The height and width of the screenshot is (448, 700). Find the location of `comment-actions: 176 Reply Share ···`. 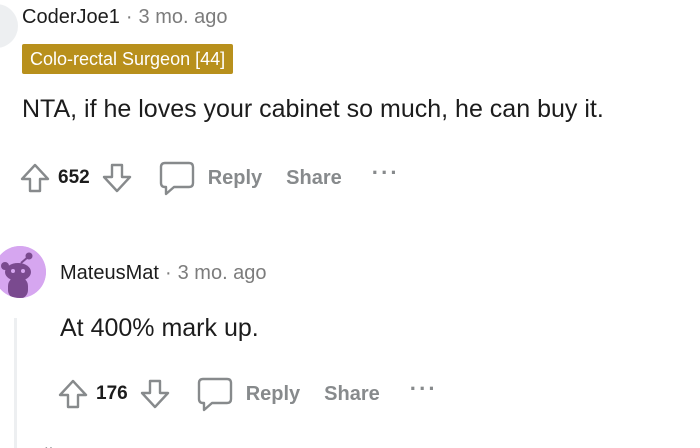

comment-actions: 176 Reply Share ··· is located at coordinates (247, 394).